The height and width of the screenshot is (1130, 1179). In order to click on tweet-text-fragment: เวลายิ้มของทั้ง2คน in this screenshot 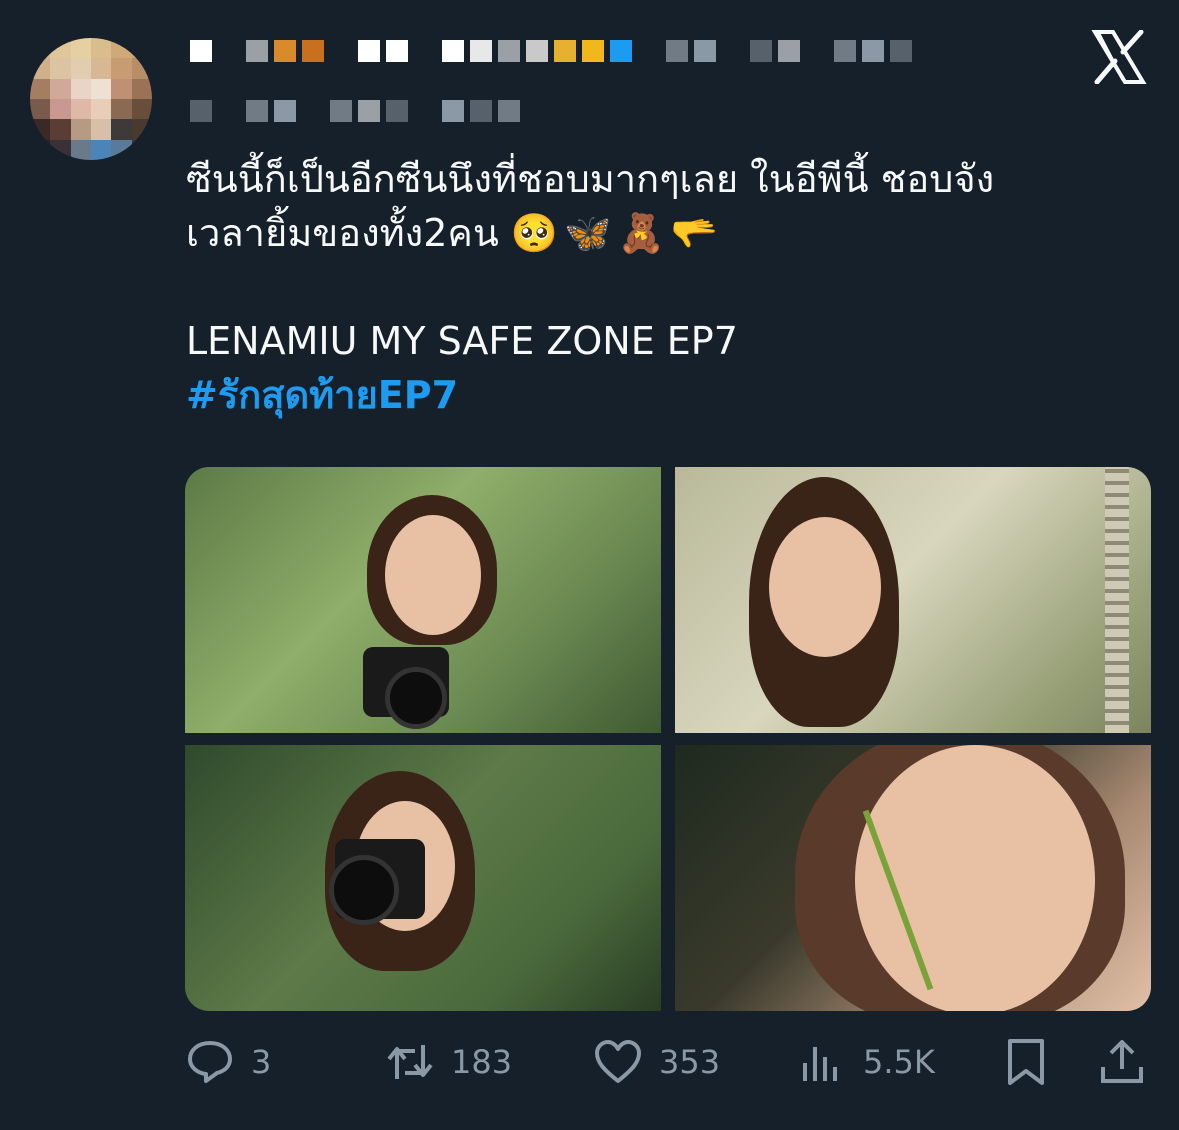, I will do `click(342, 233)`.